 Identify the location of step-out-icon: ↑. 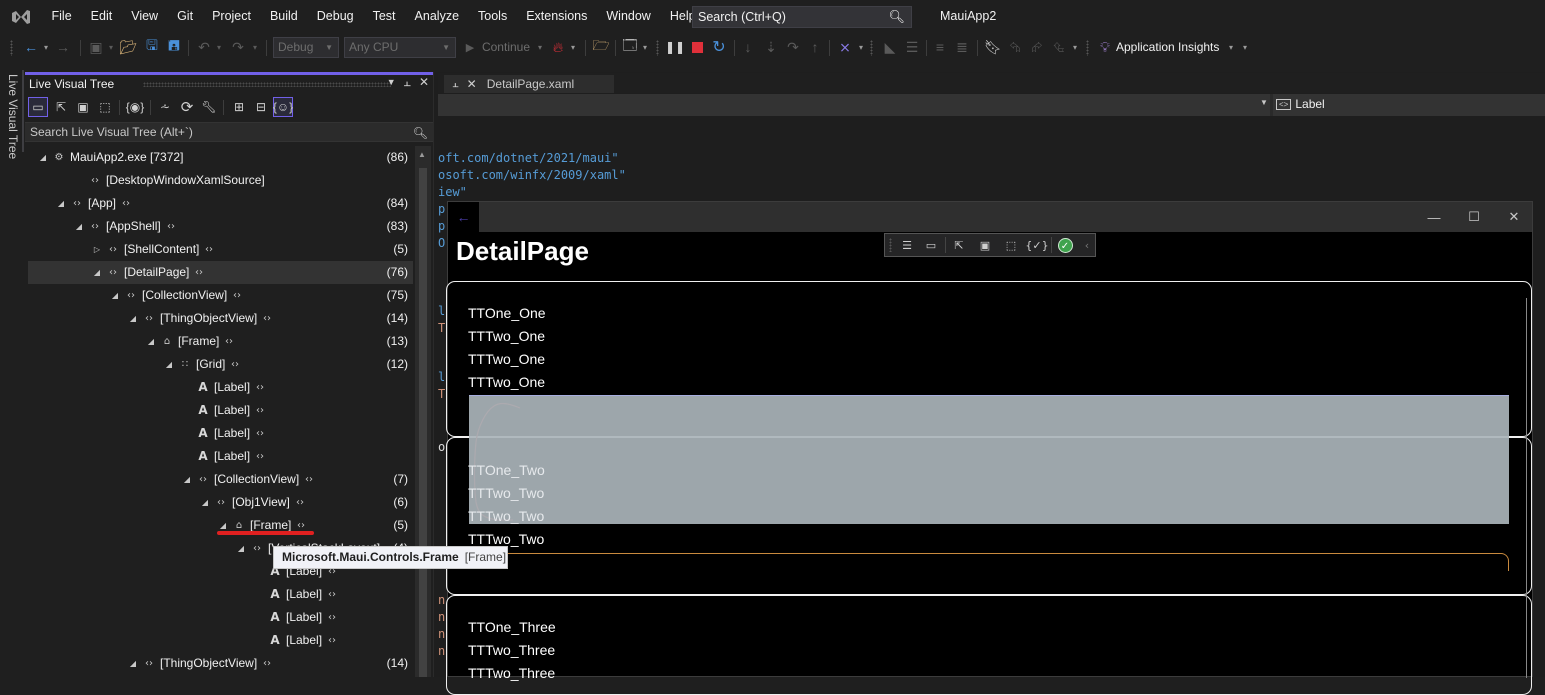
(815, 47).